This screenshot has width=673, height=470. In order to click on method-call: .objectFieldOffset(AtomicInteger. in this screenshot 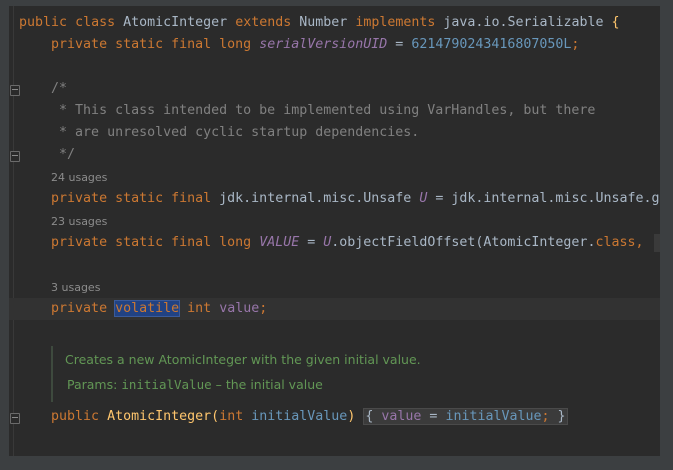, I will do `click(463, 242)`.